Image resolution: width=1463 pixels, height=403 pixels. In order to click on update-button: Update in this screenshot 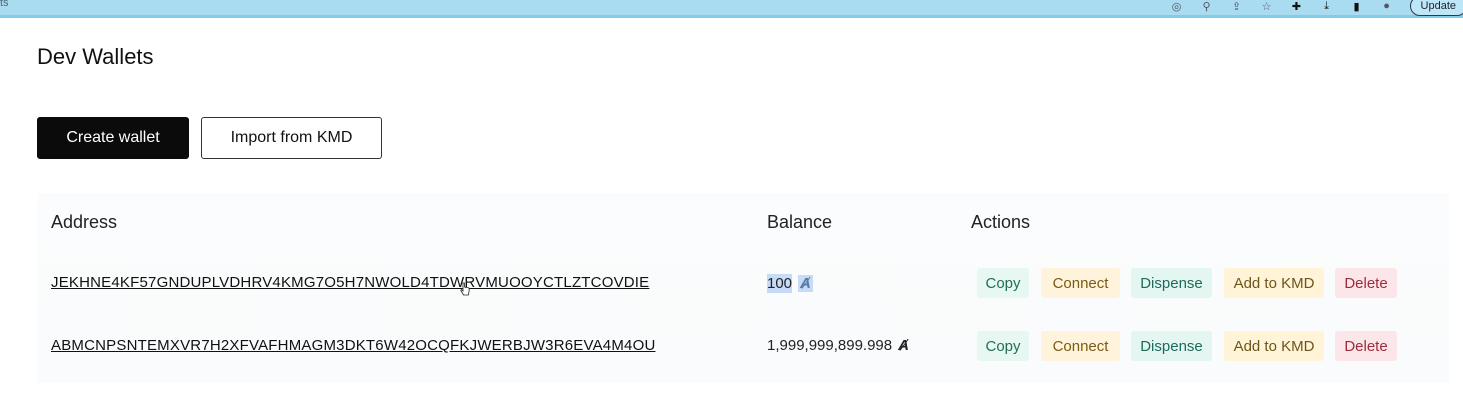, I will do `click(1436, 8)`.